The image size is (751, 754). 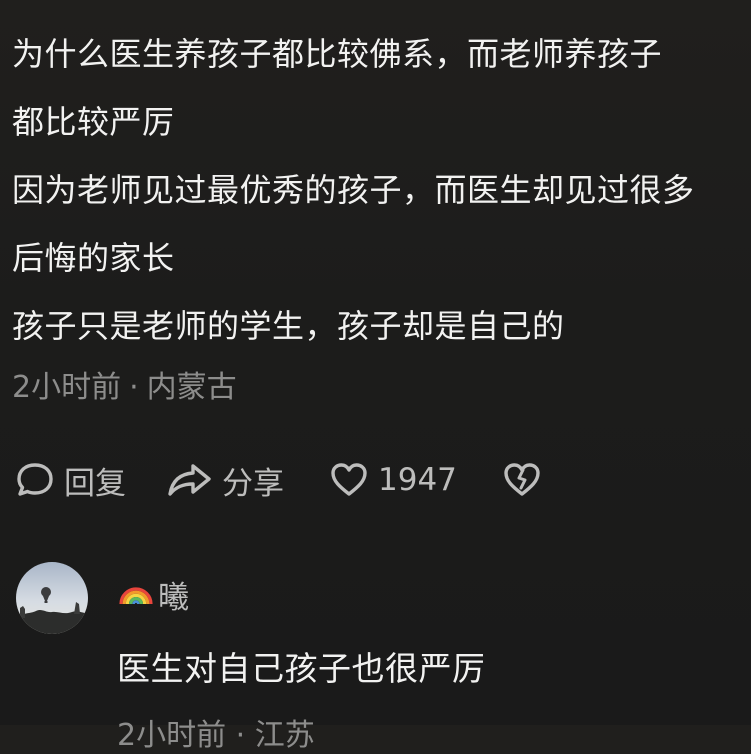 I want to click on comment-time: 2小时前, so click(x=67, y=387).